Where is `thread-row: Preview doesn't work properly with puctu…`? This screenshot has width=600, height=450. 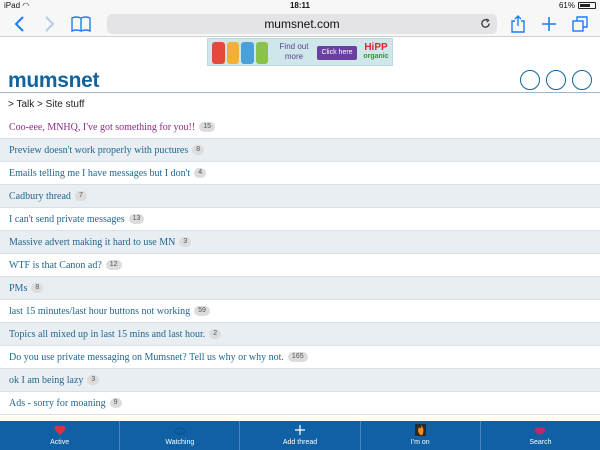 thread-row: Preview doesn't work properly with puctu… is located at coordinates (300, 150).